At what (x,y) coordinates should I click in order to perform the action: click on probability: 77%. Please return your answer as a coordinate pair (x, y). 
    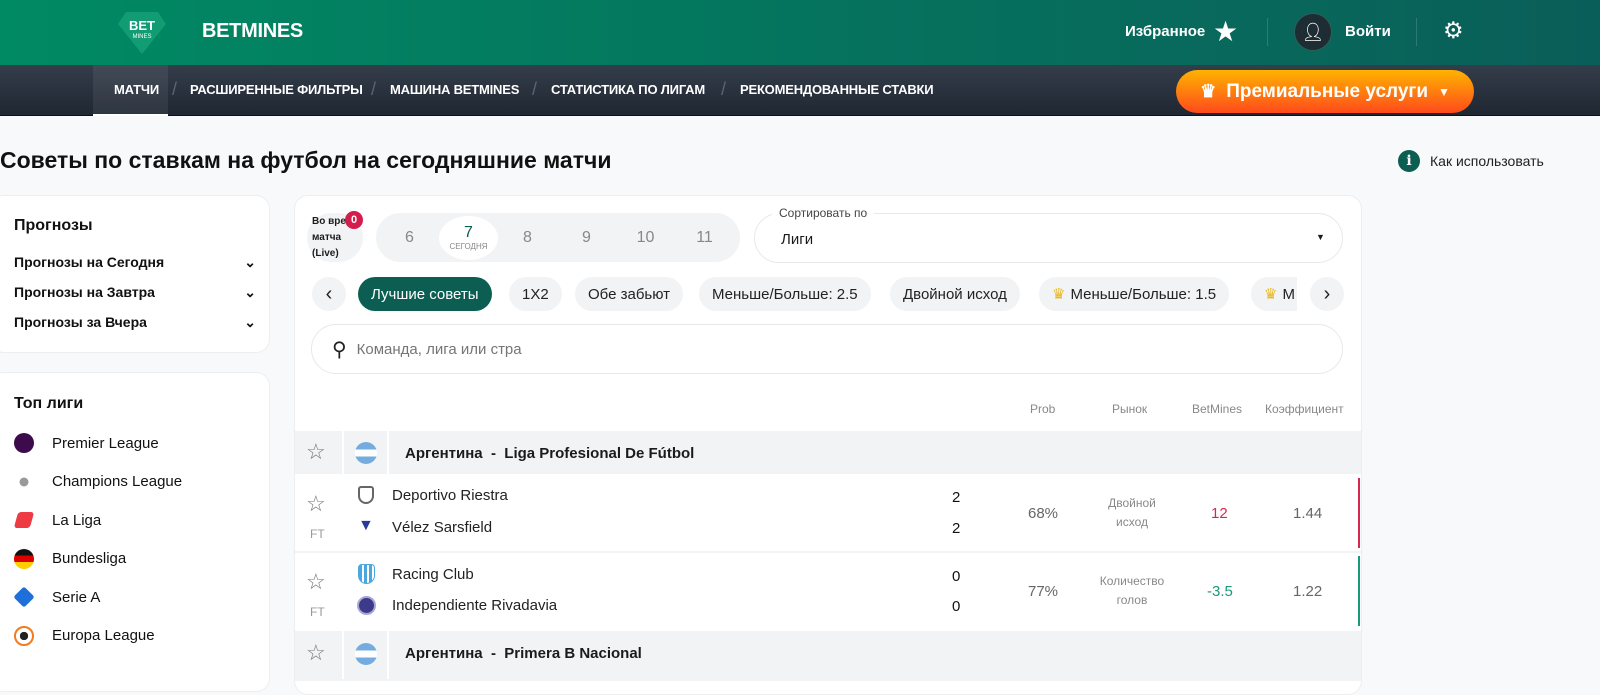
    Looking at the image, I should click on (1043, 591).